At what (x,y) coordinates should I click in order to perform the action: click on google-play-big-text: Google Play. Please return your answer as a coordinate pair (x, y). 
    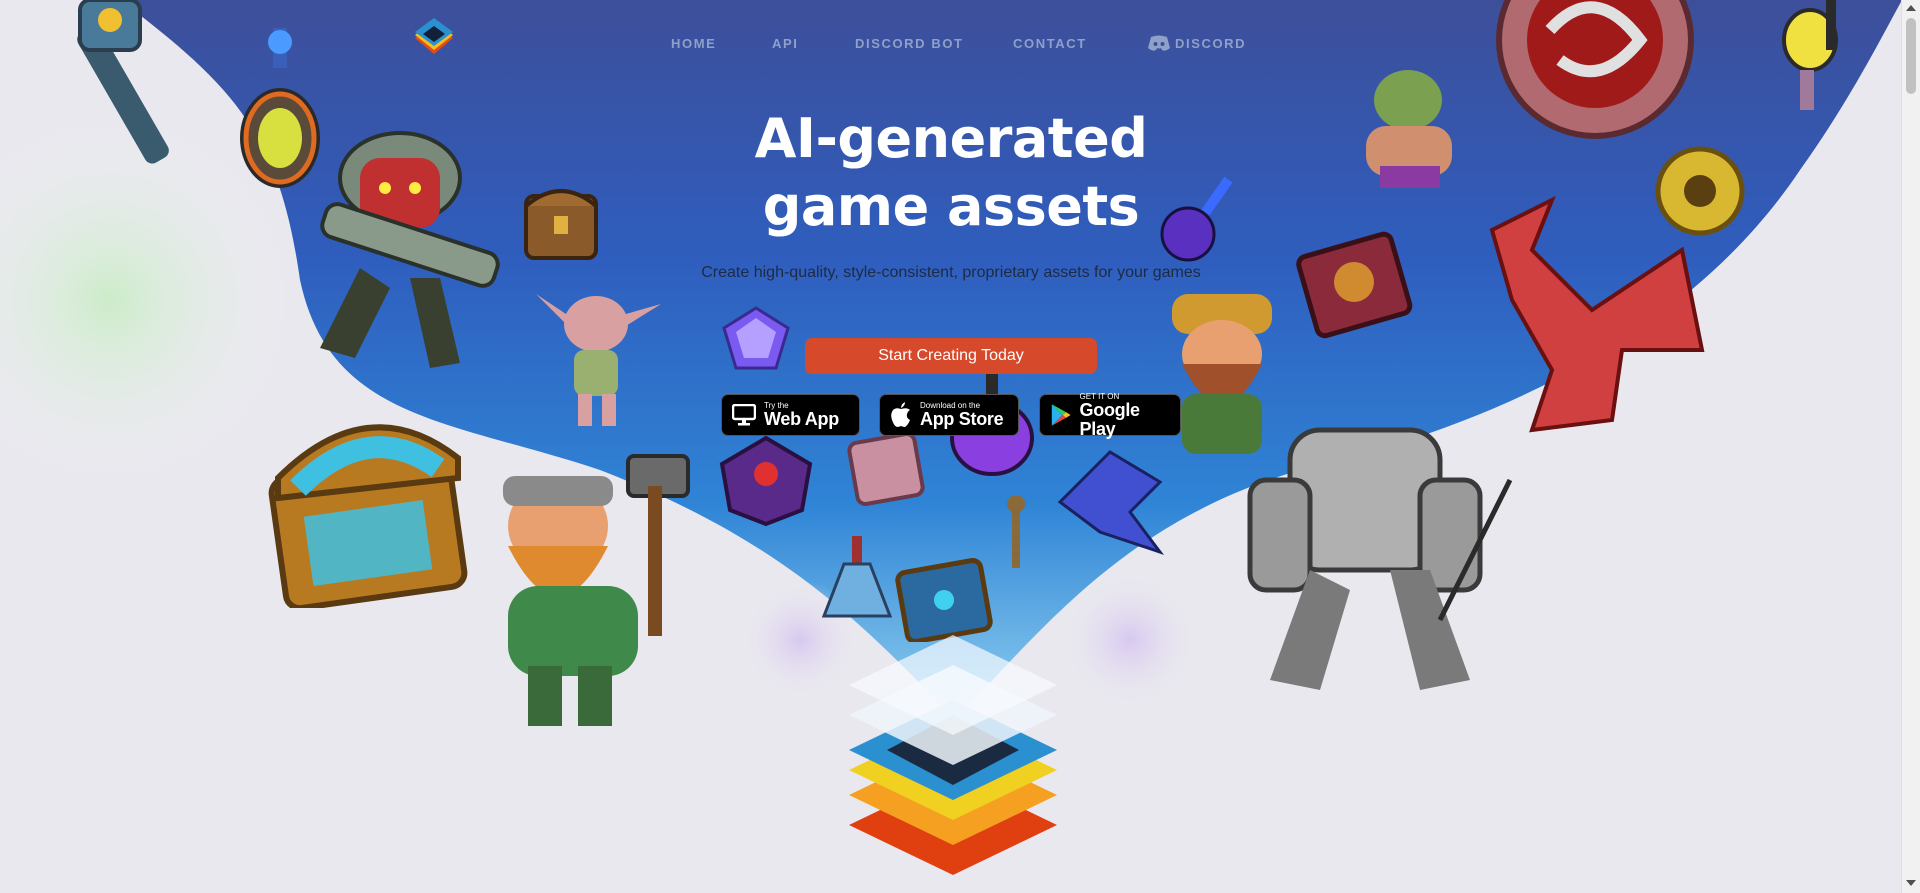
    Looking at the image, I should click on (1110, 419).